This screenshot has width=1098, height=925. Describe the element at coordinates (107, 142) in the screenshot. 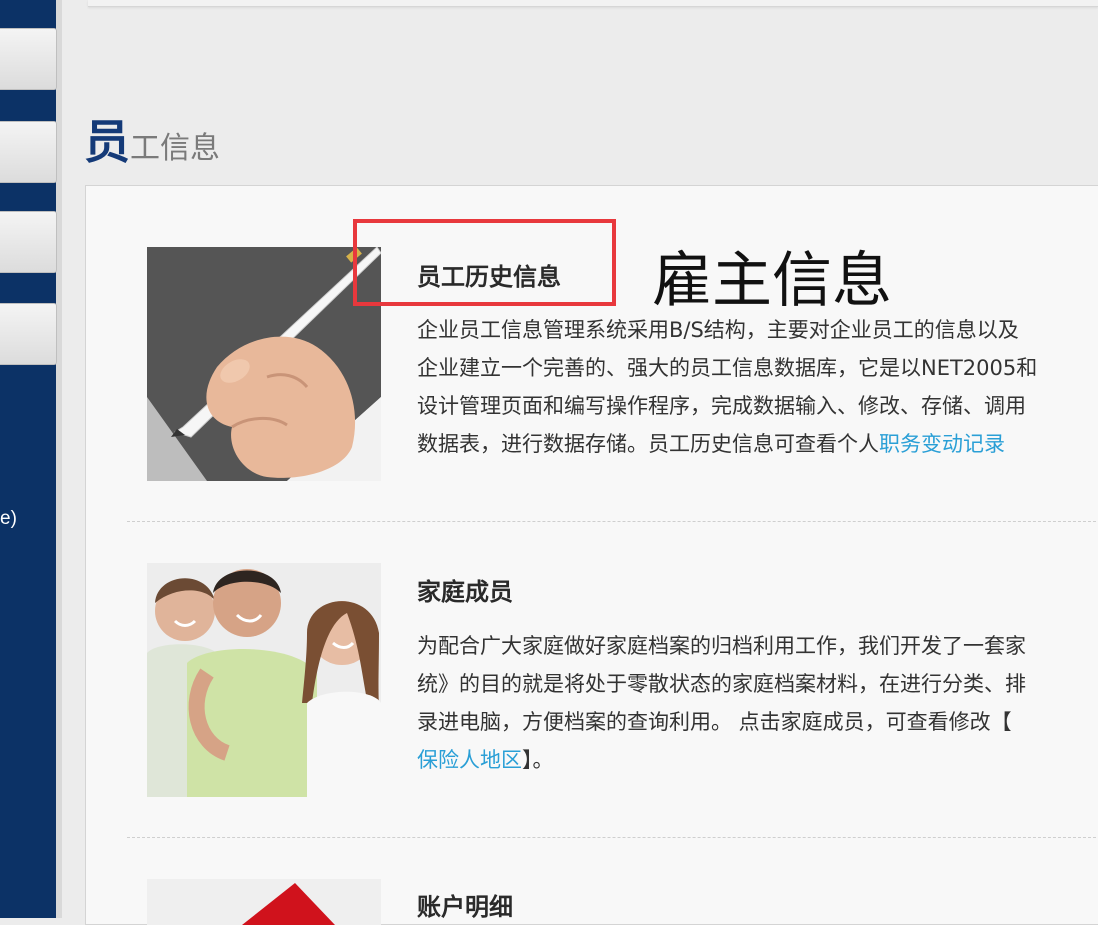

I see `page-title-initial: 员` at that location.